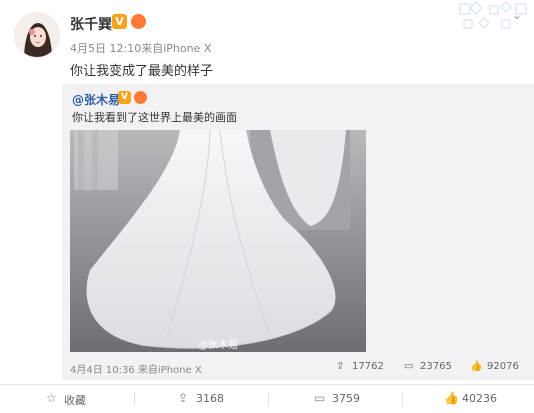  I want to click on favorite-button: 收藏, so click(75, 400).